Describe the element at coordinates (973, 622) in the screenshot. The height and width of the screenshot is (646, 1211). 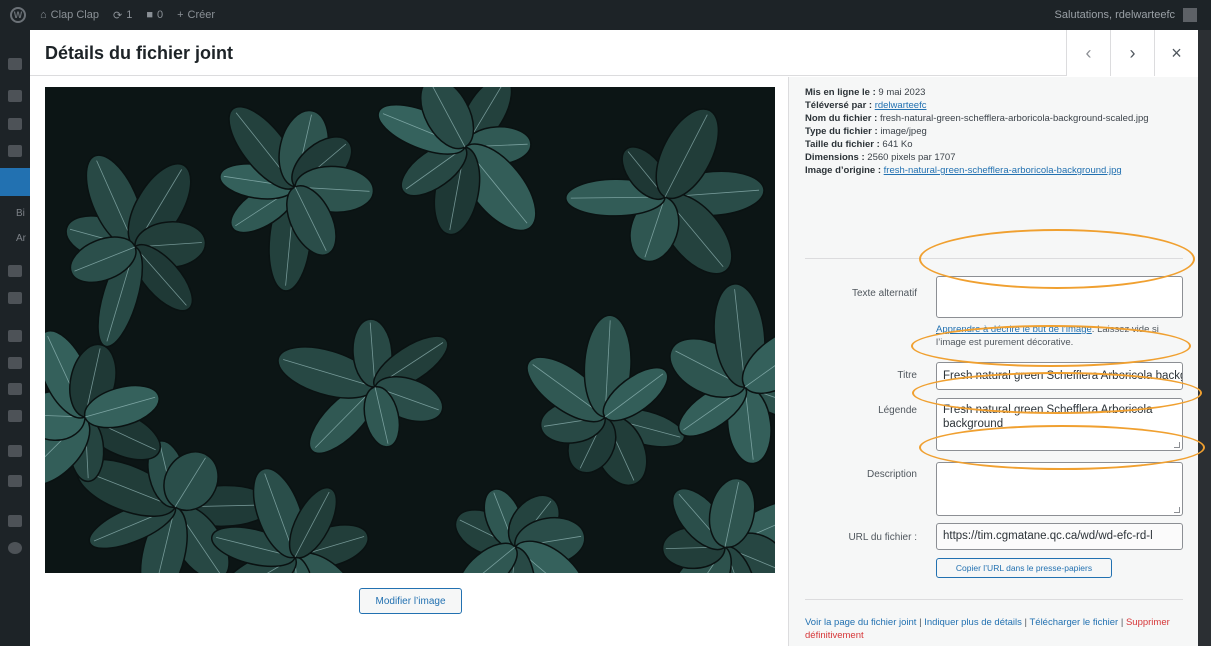
I see `edit-more-details-link: Indiquer plus de détails` at that location.